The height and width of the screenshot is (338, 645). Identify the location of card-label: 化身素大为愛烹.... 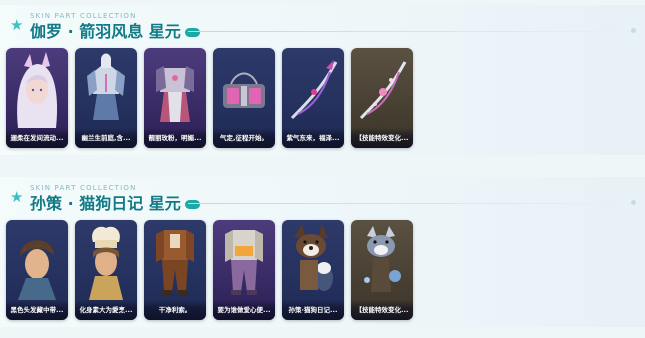
(106, 310).